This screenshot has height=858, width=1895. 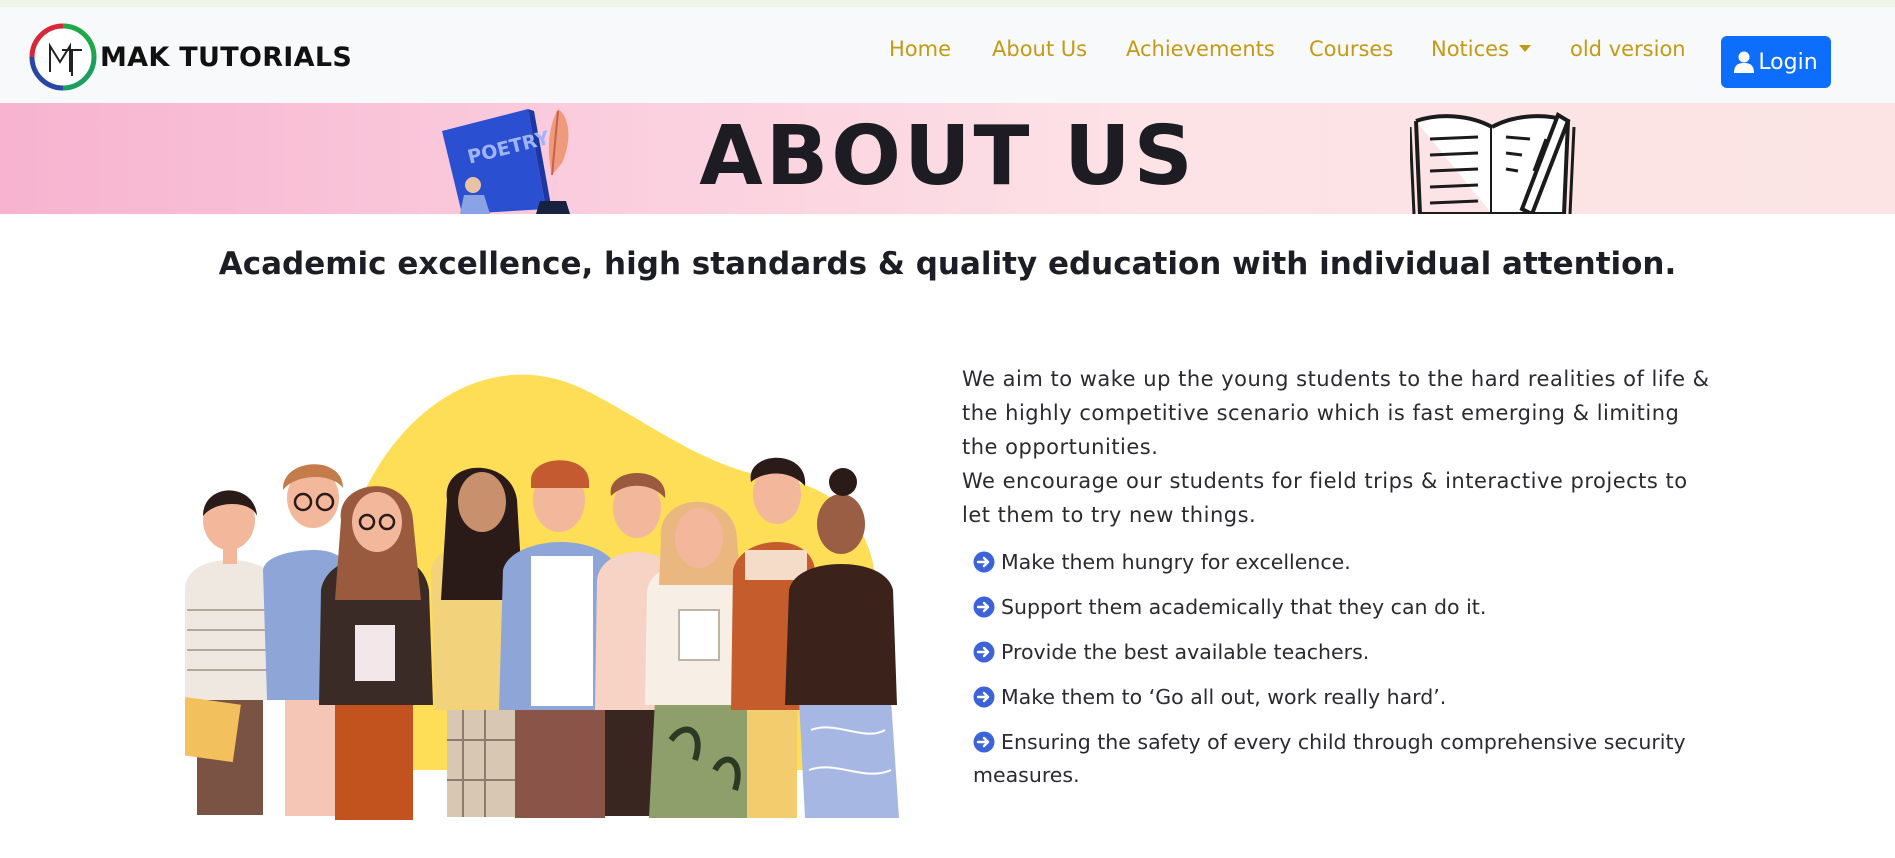 What do you see at coordinates (1525, 48) in the screenshot?
I see `caret-down-icon` at bounding box center [1525, 48].